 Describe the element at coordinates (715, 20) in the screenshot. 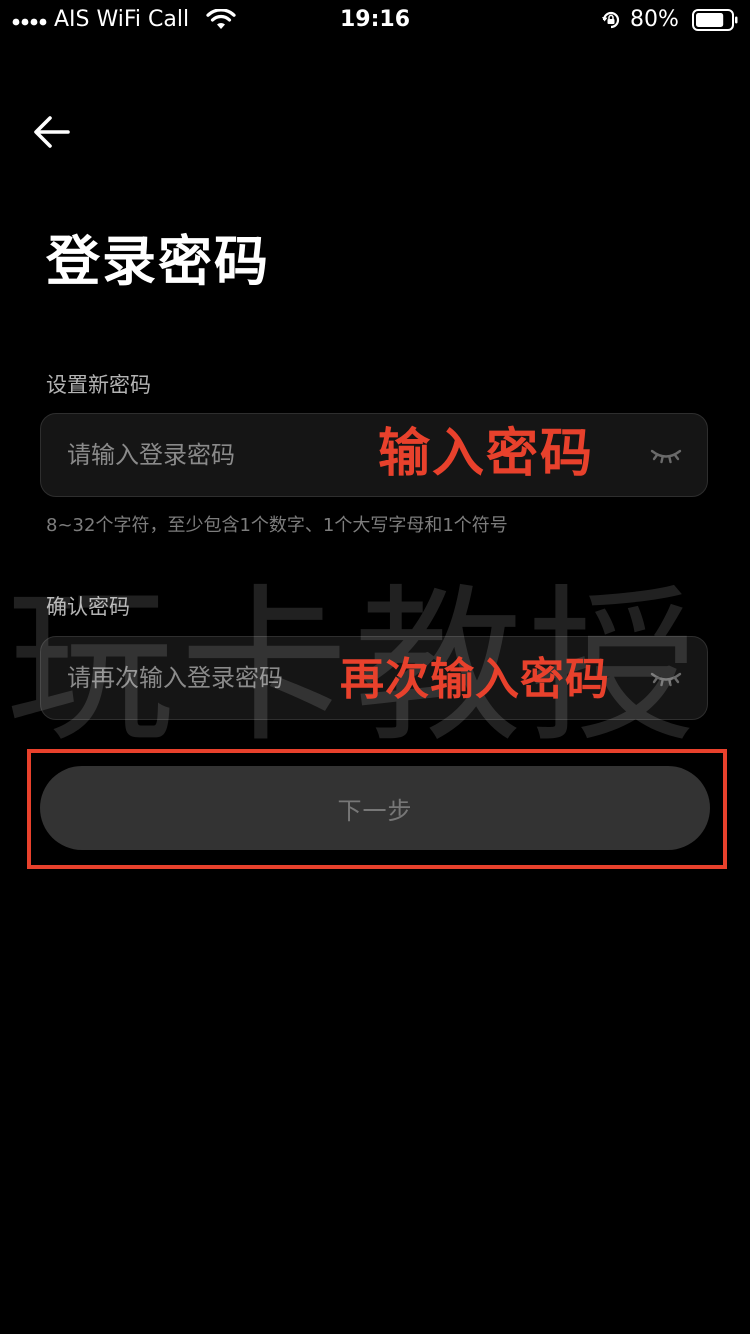

I see `battery-icon` at that location.